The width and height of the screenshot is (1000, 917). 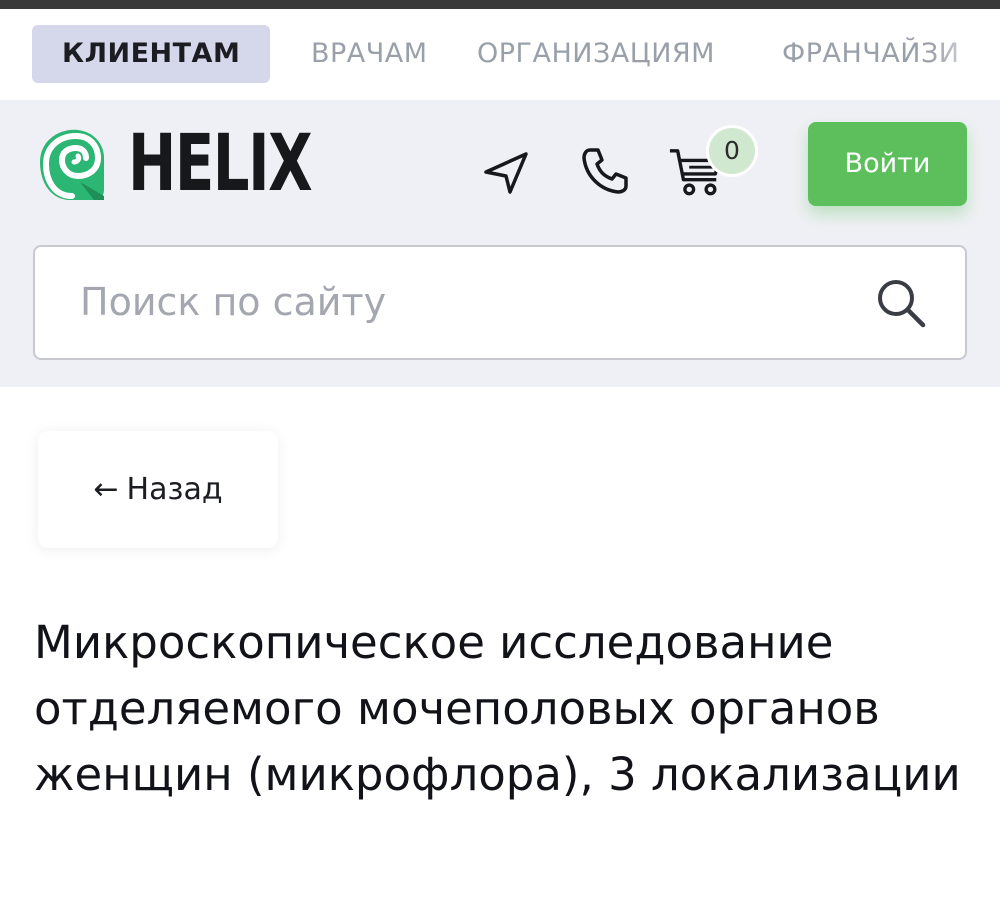 I want to click on location-arrow-icon, so click(x=506, y=173).